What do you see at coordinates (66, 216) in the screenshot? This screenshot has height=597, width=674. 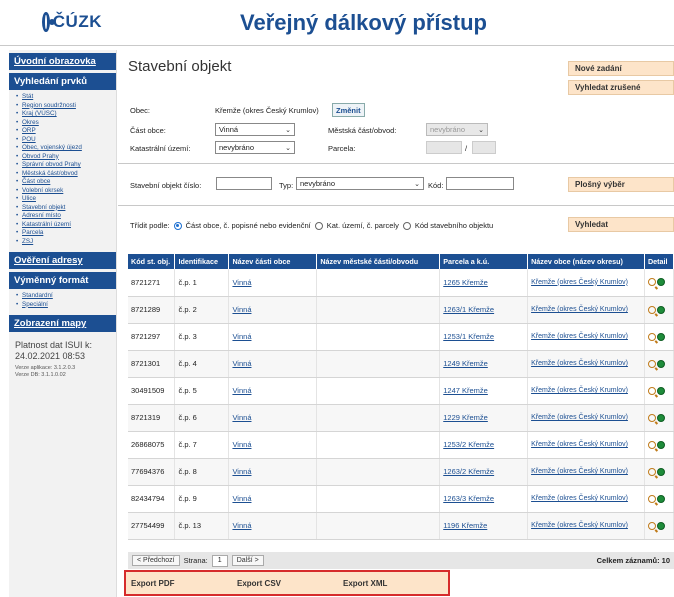 I see `sidebar-item: Adresní místo` at bounding box center [66, 216].